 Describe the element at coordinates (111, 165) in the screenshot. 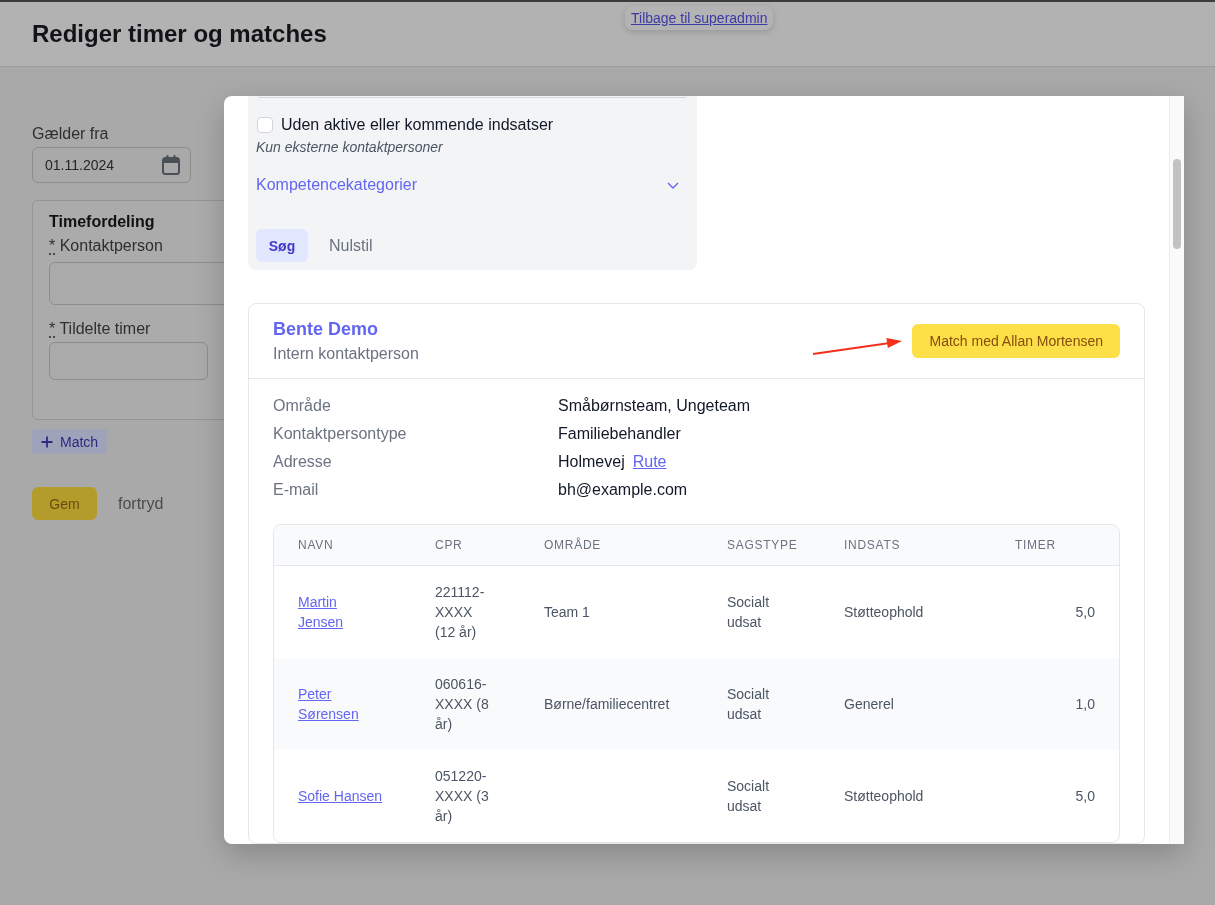

I see `date-field: 01.11.2024` at that location.